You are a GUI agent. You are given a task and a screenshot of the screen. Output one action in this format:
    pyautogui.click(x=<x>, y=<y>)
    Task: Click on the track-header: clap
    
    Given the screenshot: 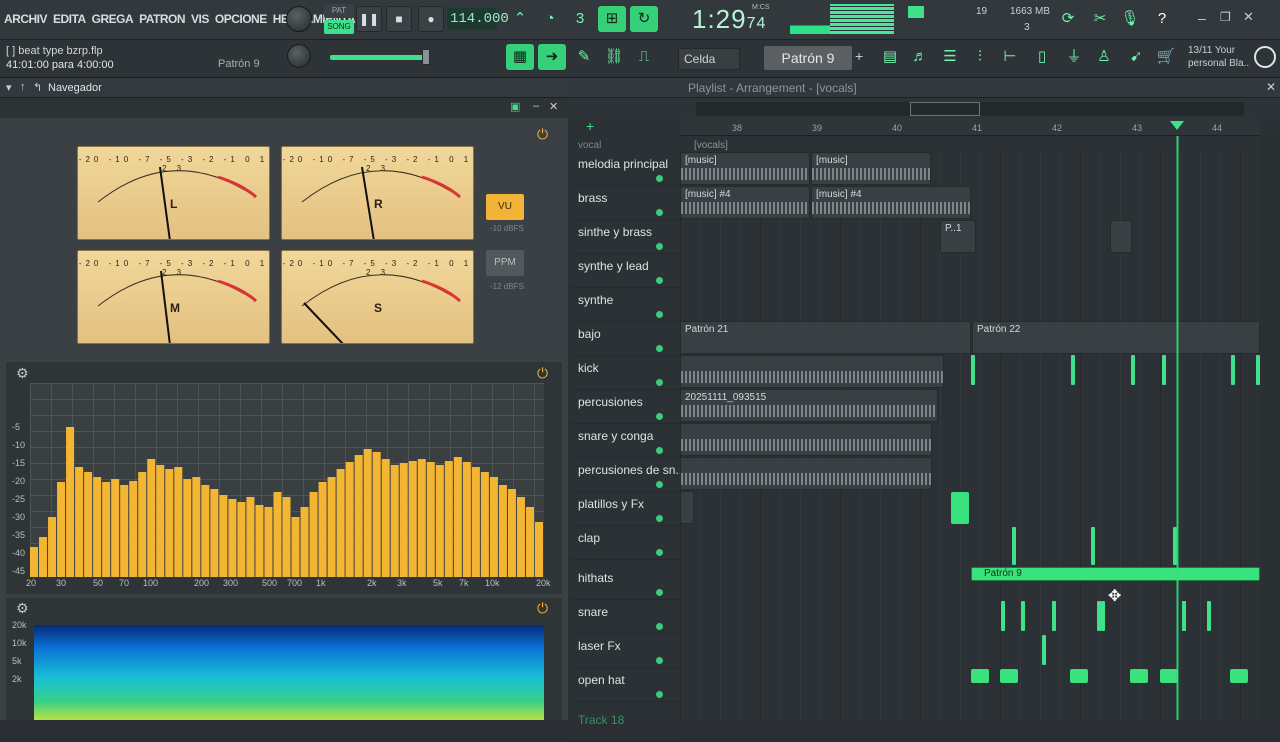 What is the action you would take?
    pyautogui.click(x=626, y=543)
    